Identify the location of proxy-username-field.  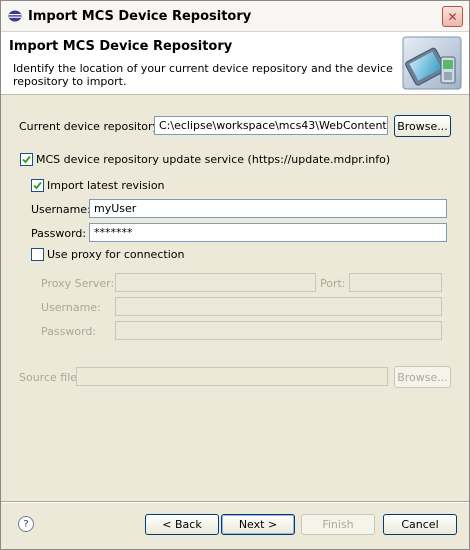
(278, 306).